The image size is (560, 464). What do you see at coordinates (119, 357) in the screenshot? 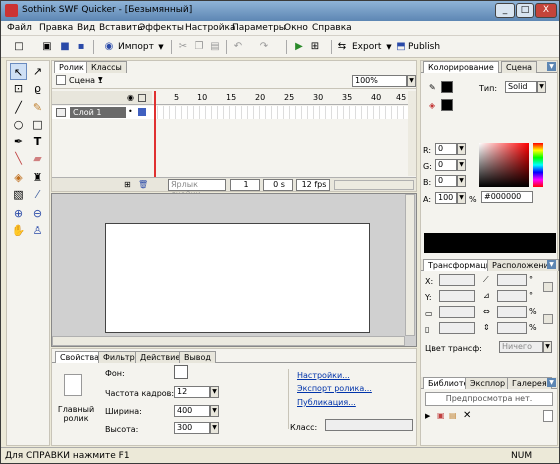
I see `tab-filter: Фильтр` at bounding box center [119, 357].